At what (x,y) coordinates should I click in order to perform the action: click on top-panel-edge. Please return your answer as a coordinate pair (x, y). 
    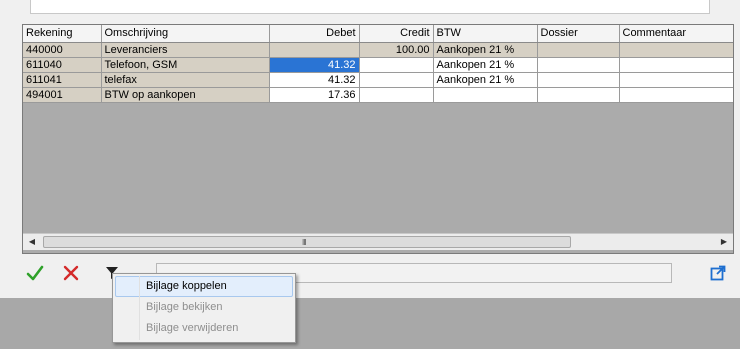
    Looking at the image, I should click on (370, 7).